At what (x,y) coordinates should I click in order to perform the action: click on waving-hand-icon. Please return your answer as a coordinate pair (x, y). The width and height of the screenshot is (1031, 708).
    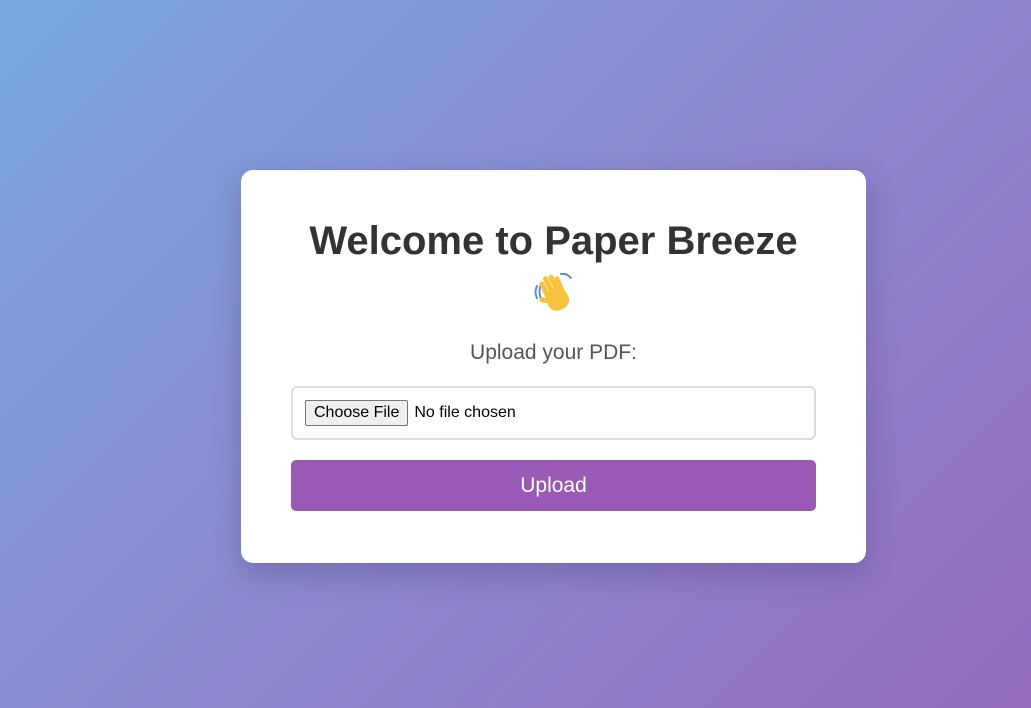
    Looking at the image, I should click on (553, 291).